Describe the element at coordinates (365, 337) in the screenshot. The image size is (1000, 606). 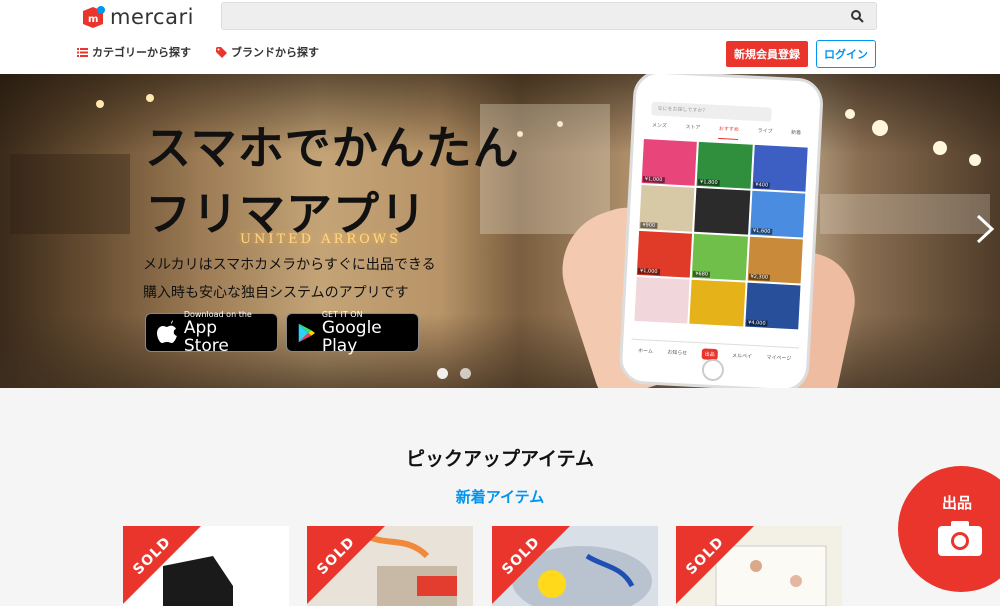
I see `google-play-big-text: Google Play` at that location.